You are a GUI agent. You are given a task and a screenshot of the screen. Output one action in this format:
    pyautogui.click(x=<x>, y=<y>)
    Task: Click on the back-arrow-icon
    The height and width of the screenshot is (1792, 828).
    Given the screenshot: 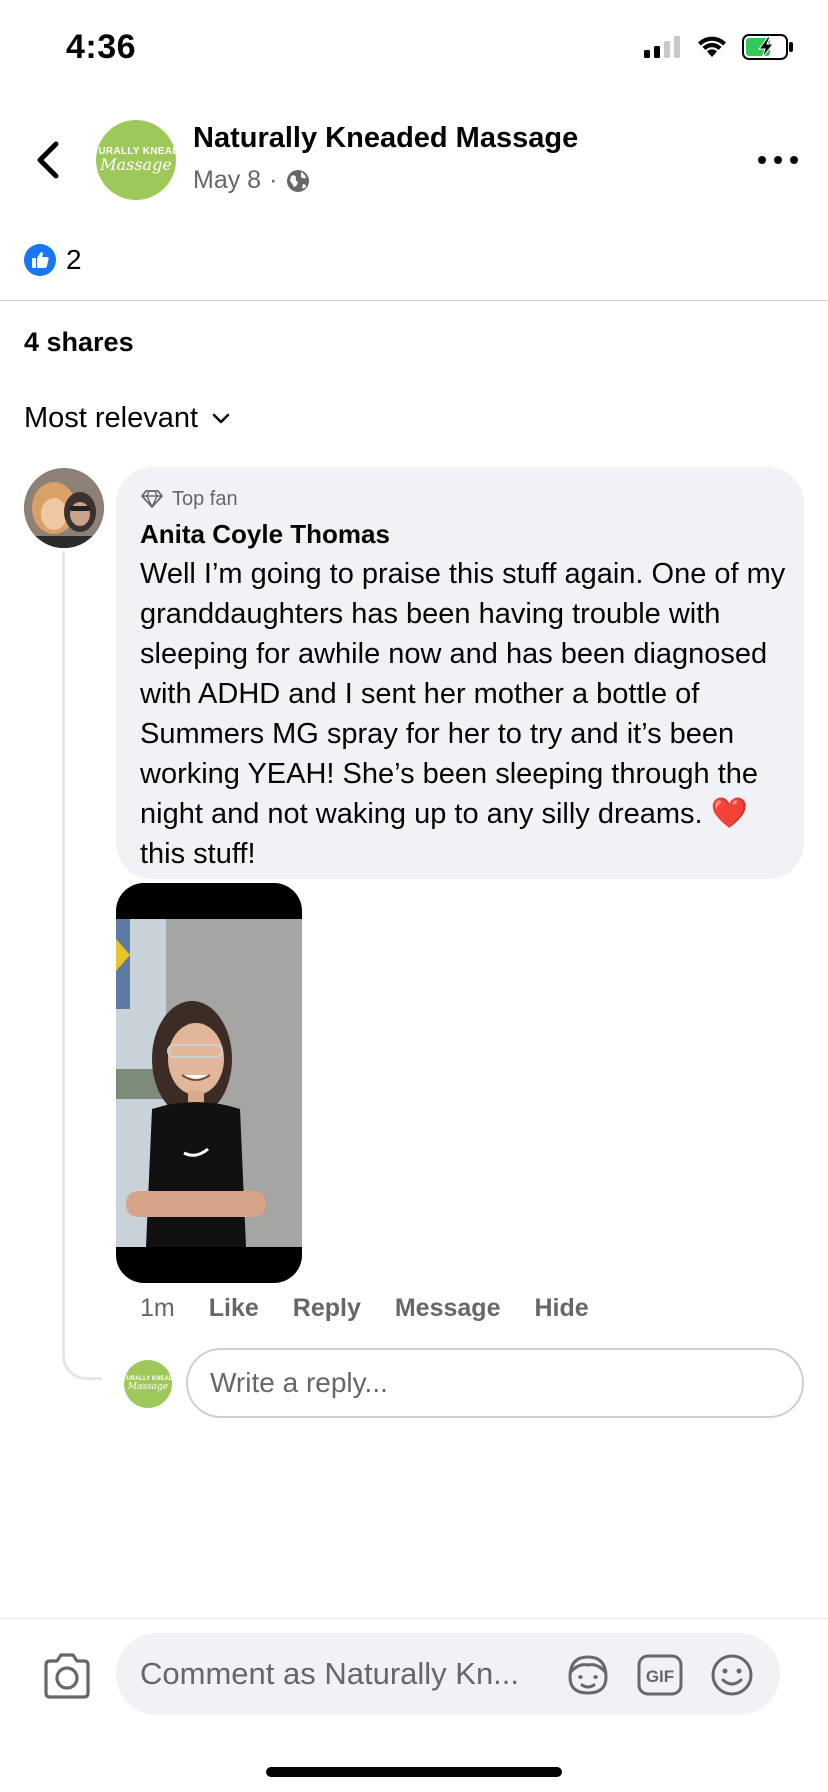 What is the action you would take?
    pyautogui.click(x=48, y=160)
    